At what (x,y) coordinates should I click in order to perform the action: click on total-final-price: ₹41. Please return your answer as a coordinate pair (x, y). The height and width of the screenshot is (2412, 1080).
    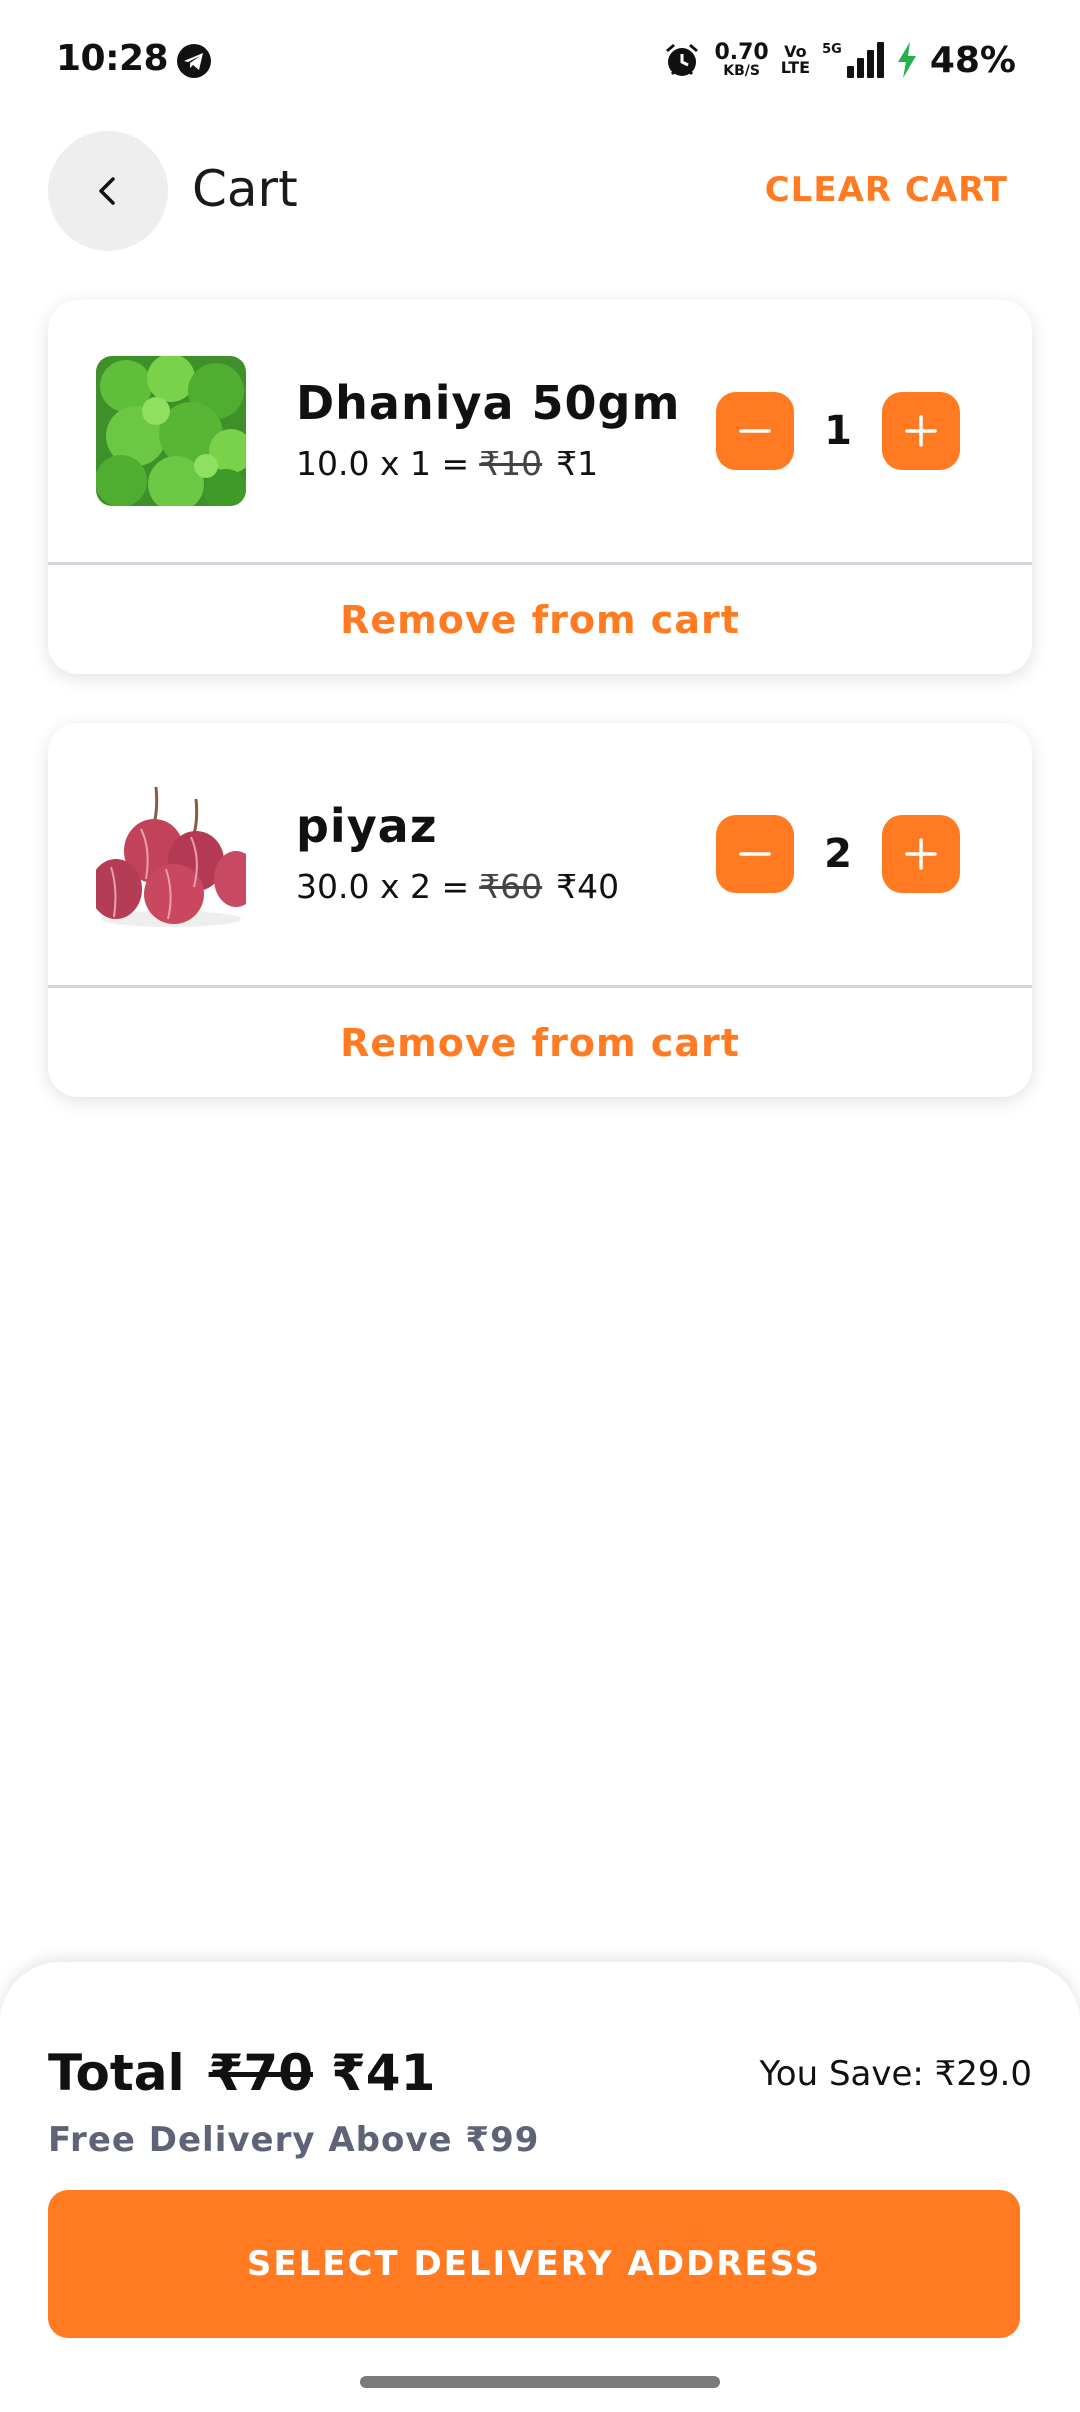
    Looking at the image, I should click on (383, 2073).